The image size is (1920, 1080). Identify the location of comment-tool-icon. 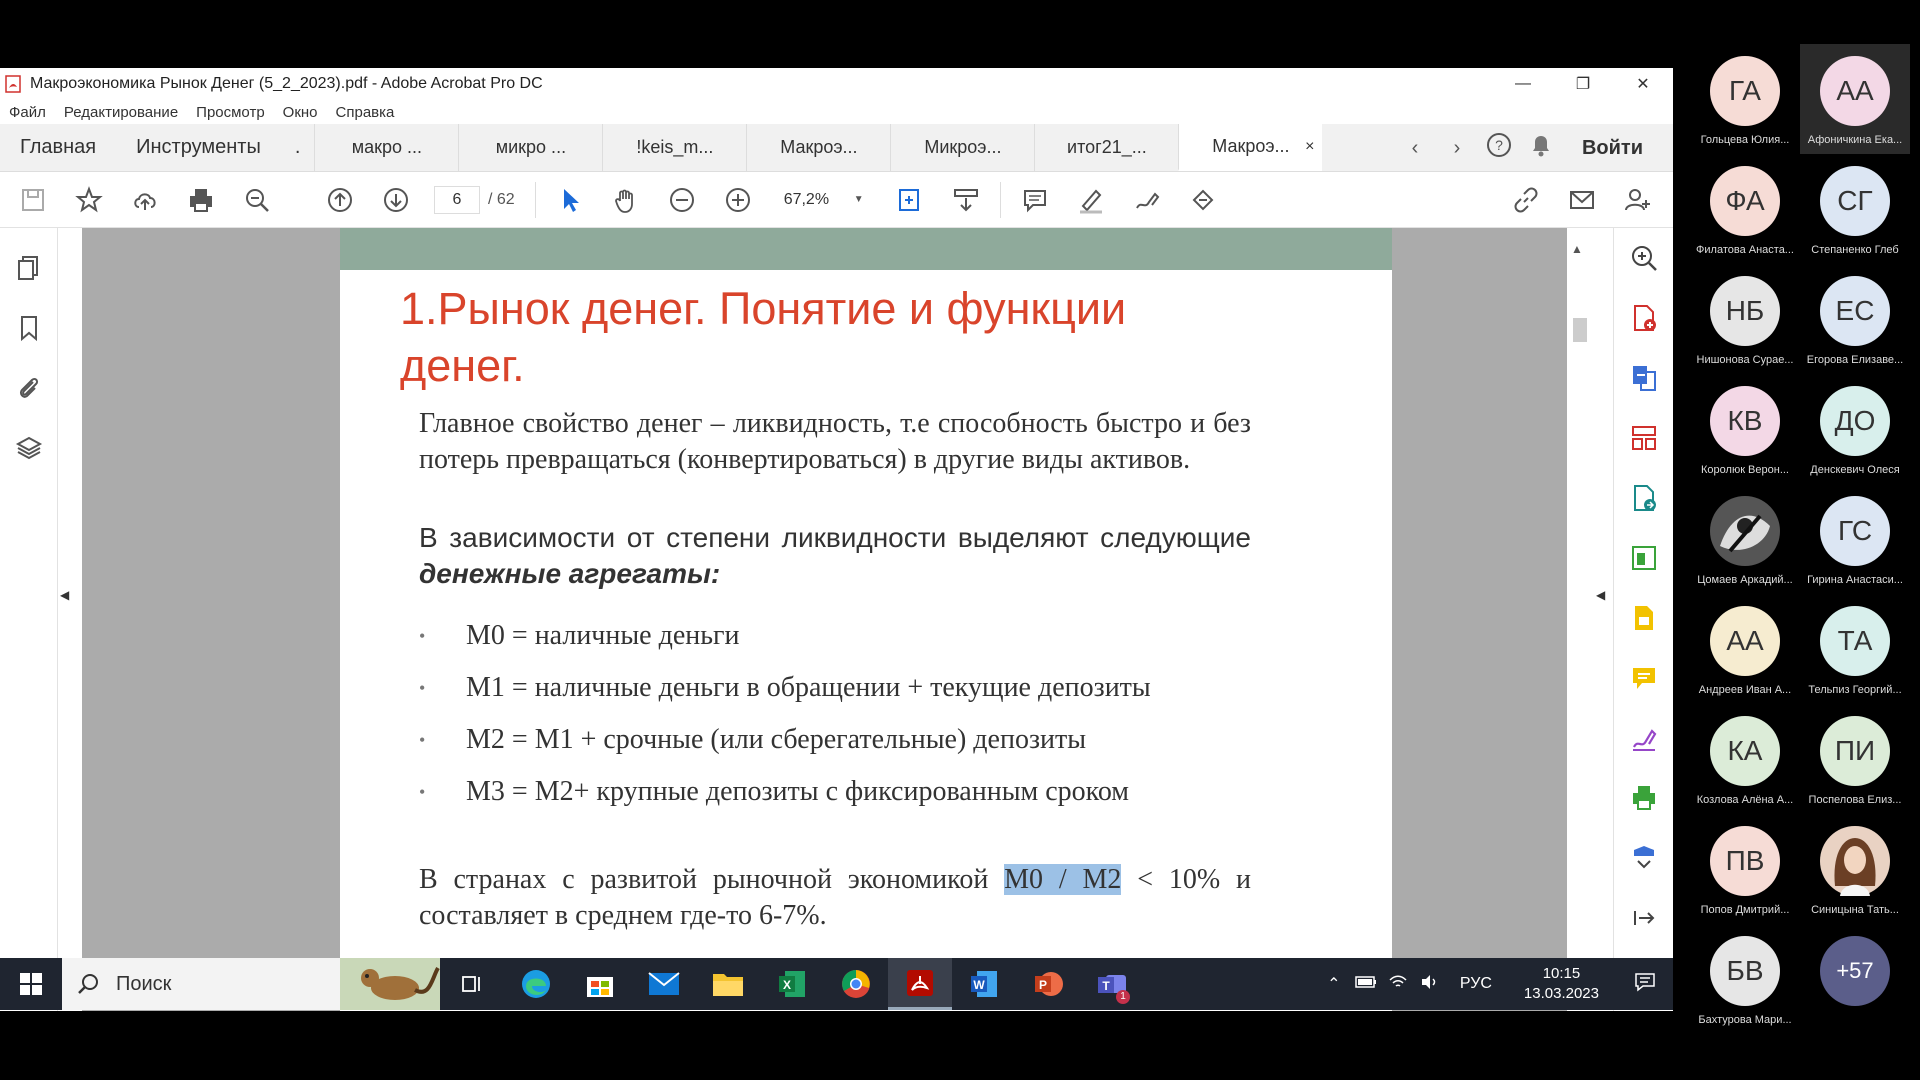
(1644, 678).